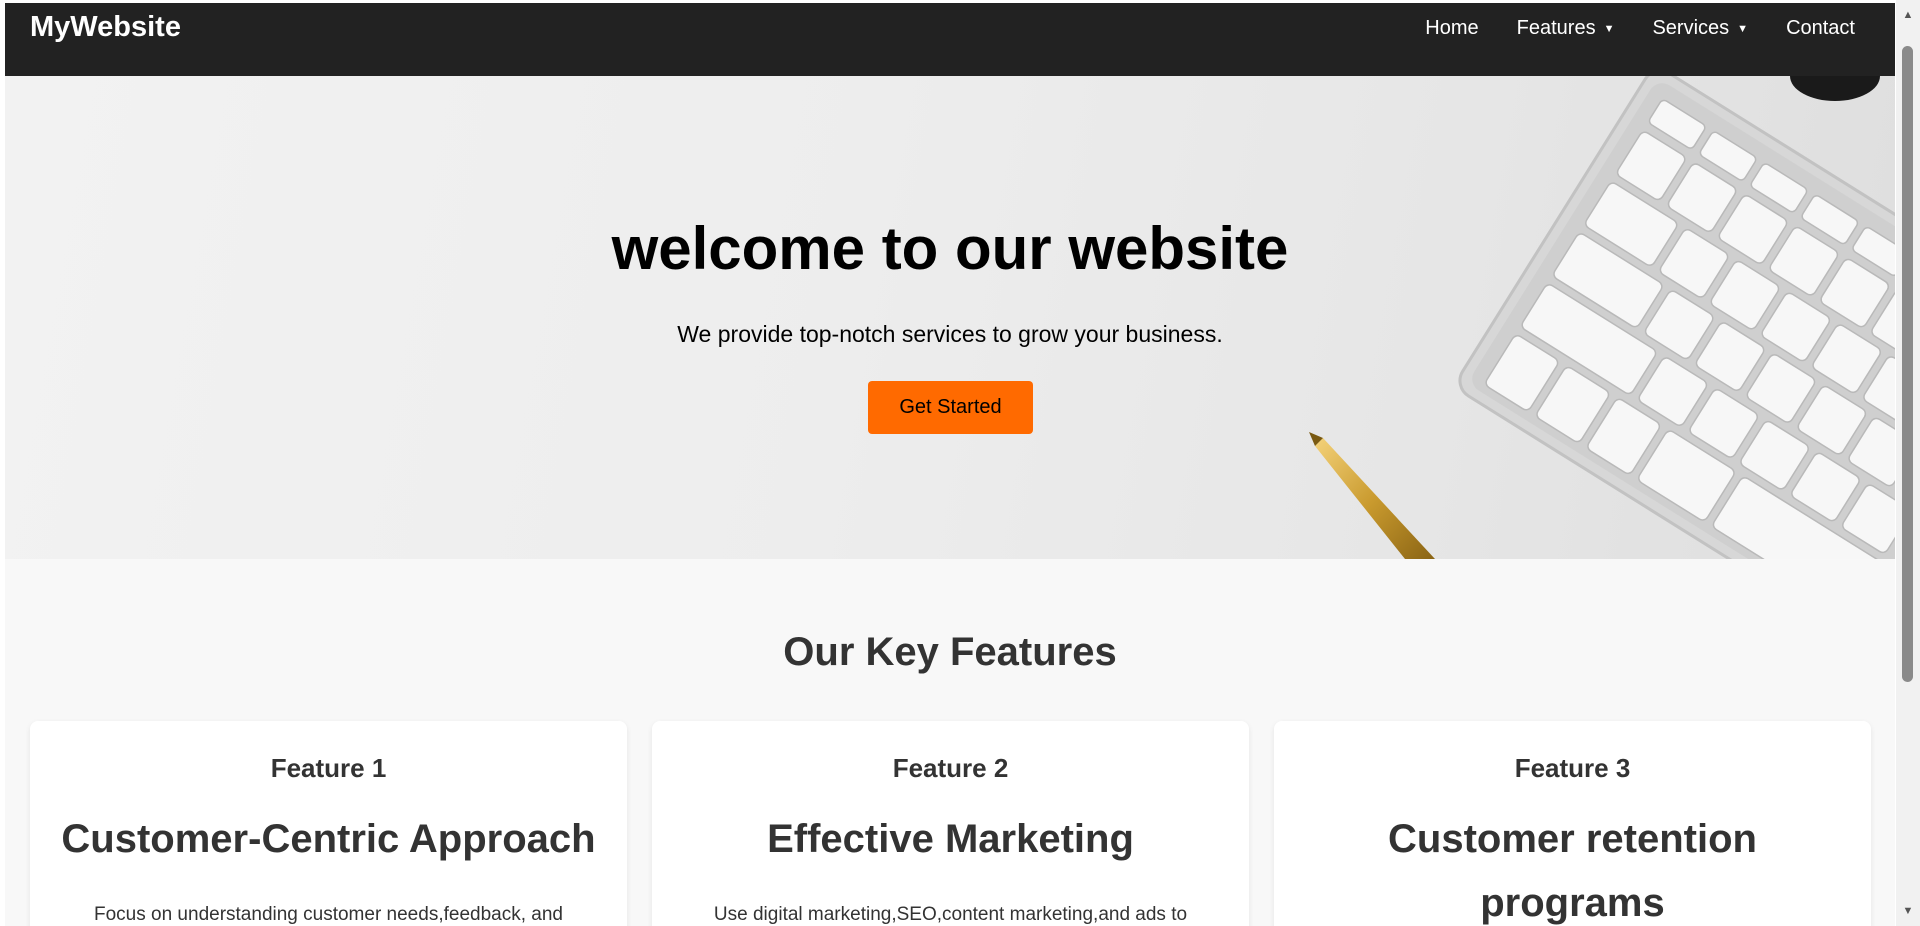 Image resolution: width=1920 pixels, height=926 pixels. I want to click on scroll-down-arrow-icon: ▼, so click(1908, 911).